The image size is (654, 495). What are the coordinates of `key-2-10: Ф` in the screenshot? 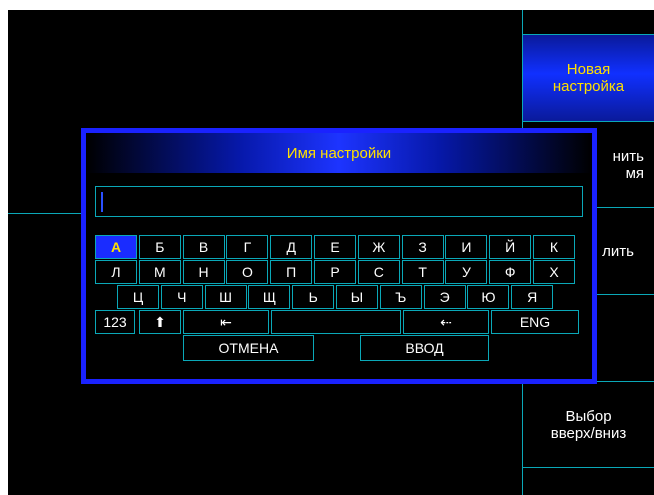 It's located at (510, 272).